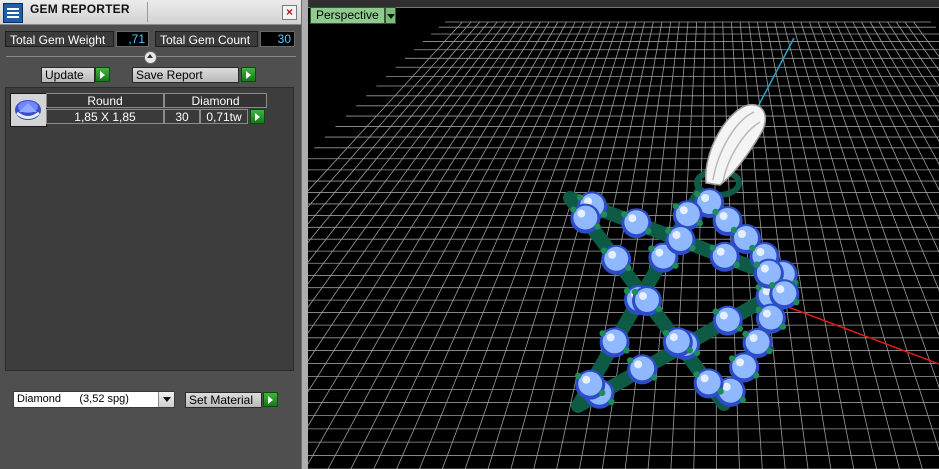 This screenshot has width=939, height=469. Describe the element at coordinates (860, 334) in the screenshot. I see `x-axis-line` at that location.